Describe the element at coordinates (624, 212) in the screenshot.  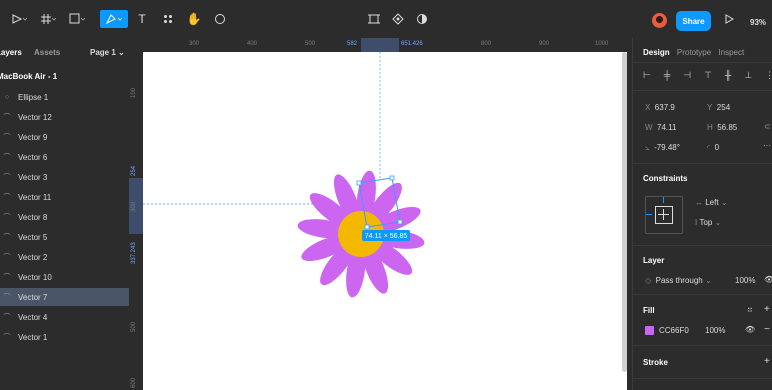
I see `vertical-scrollbar` at that location.